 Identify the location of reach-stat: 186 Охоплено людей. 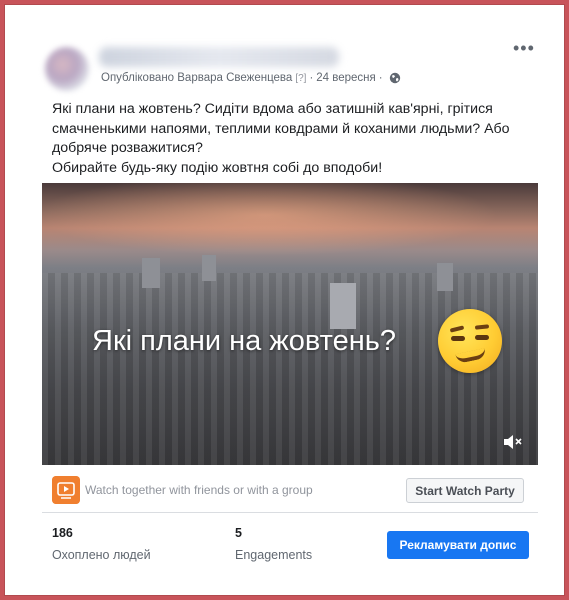
(101, 544).